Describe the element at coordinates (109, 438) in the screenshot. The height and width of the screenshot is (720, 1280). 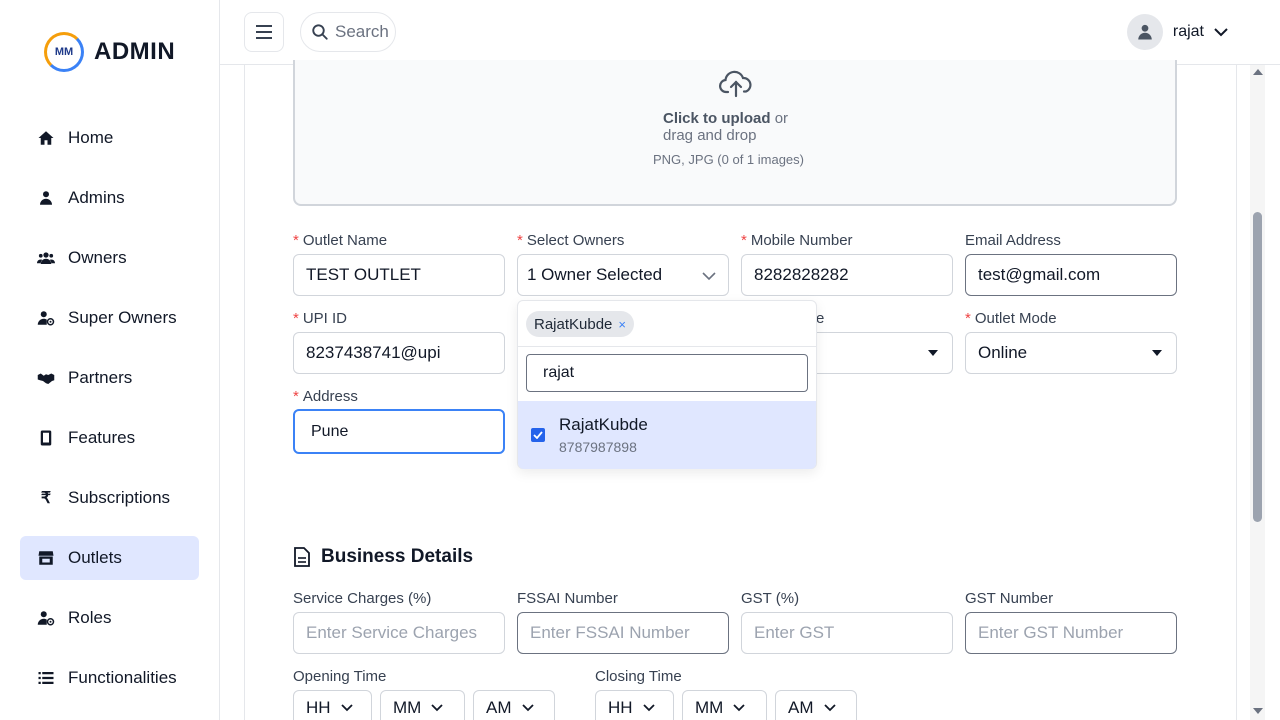
I see `sidebar-item-features: Features` at that location.